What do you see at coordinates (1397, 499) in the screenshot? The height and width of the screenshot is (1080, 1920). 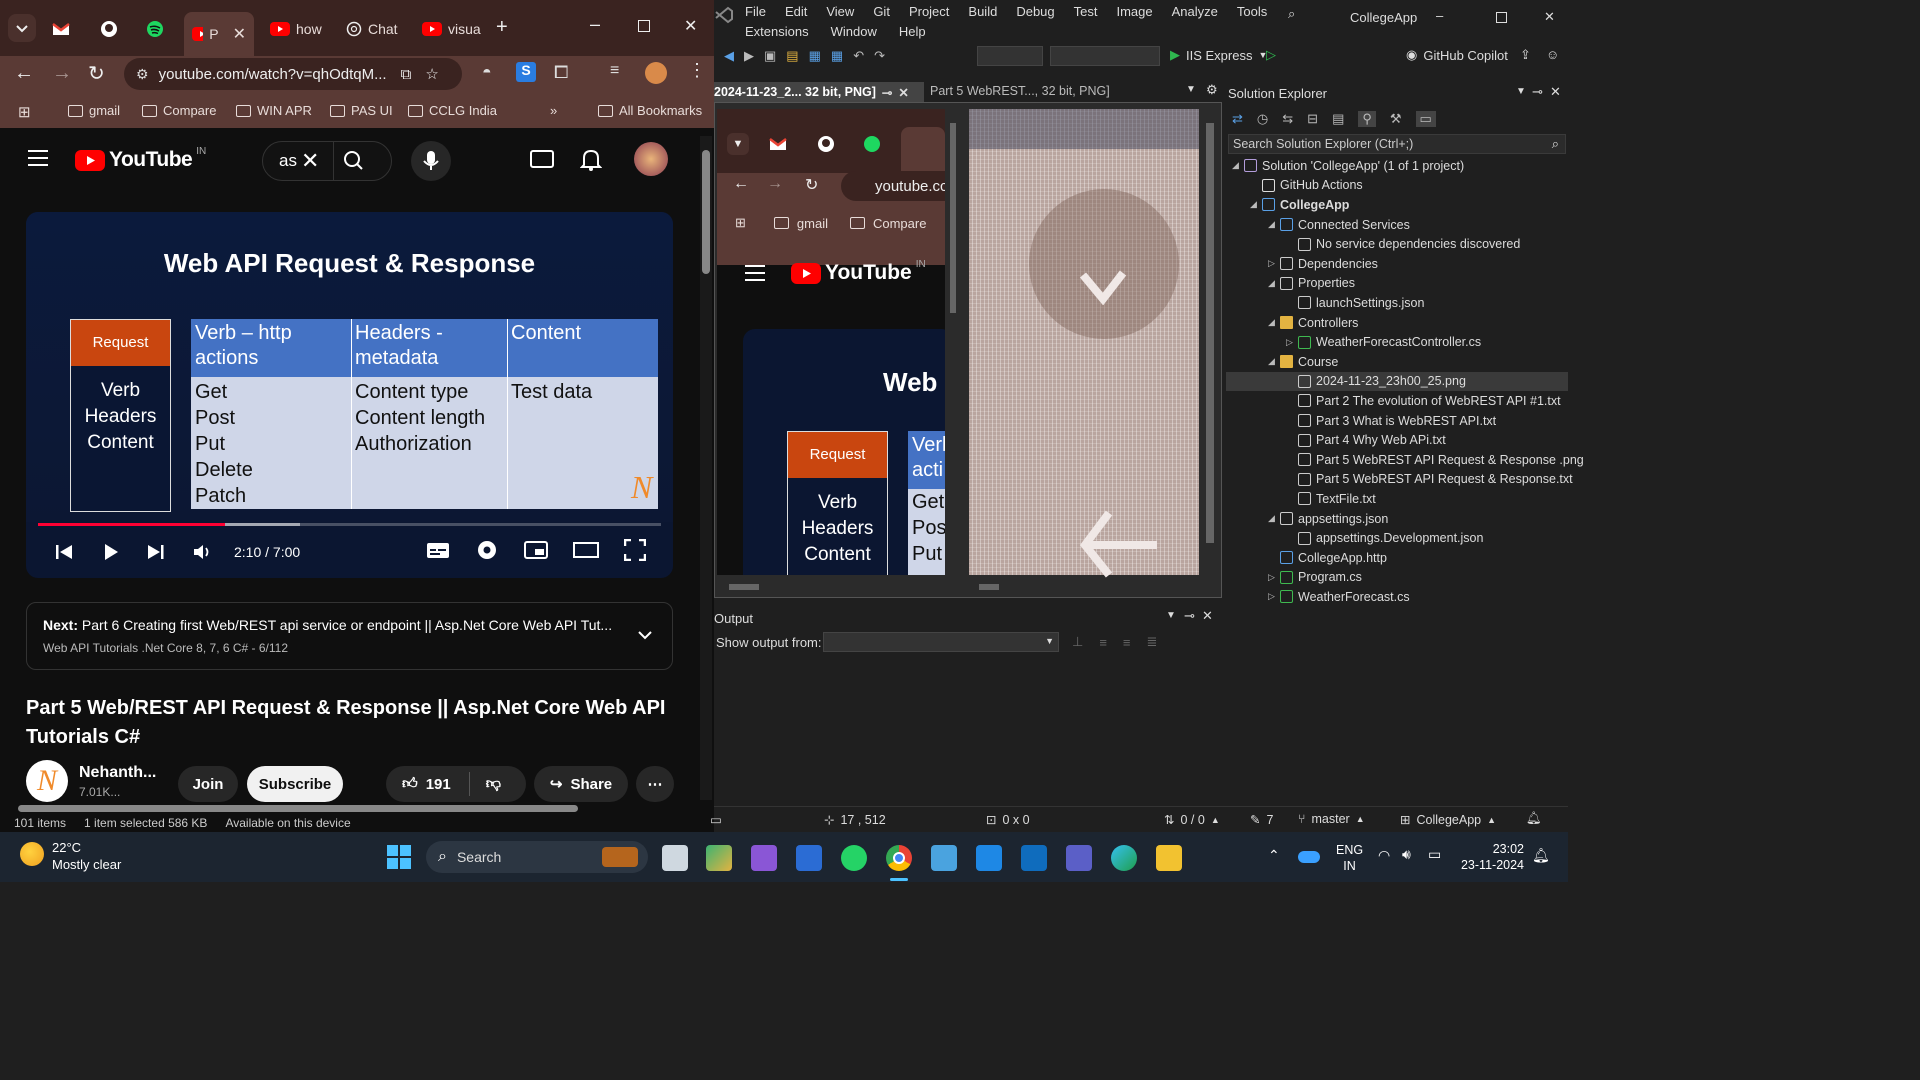 I see `tree-item: TextFile.txt` at bounding box center [1397, 499].